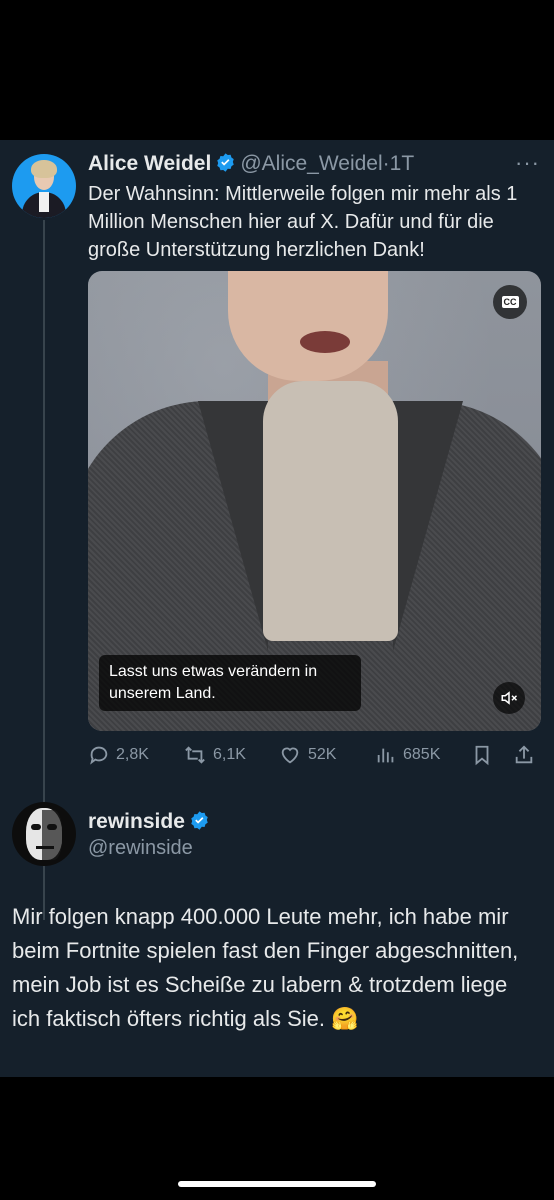  Describe the element at coordinates (195, 755) in the screenshot. I see `repost-icon` at that location.